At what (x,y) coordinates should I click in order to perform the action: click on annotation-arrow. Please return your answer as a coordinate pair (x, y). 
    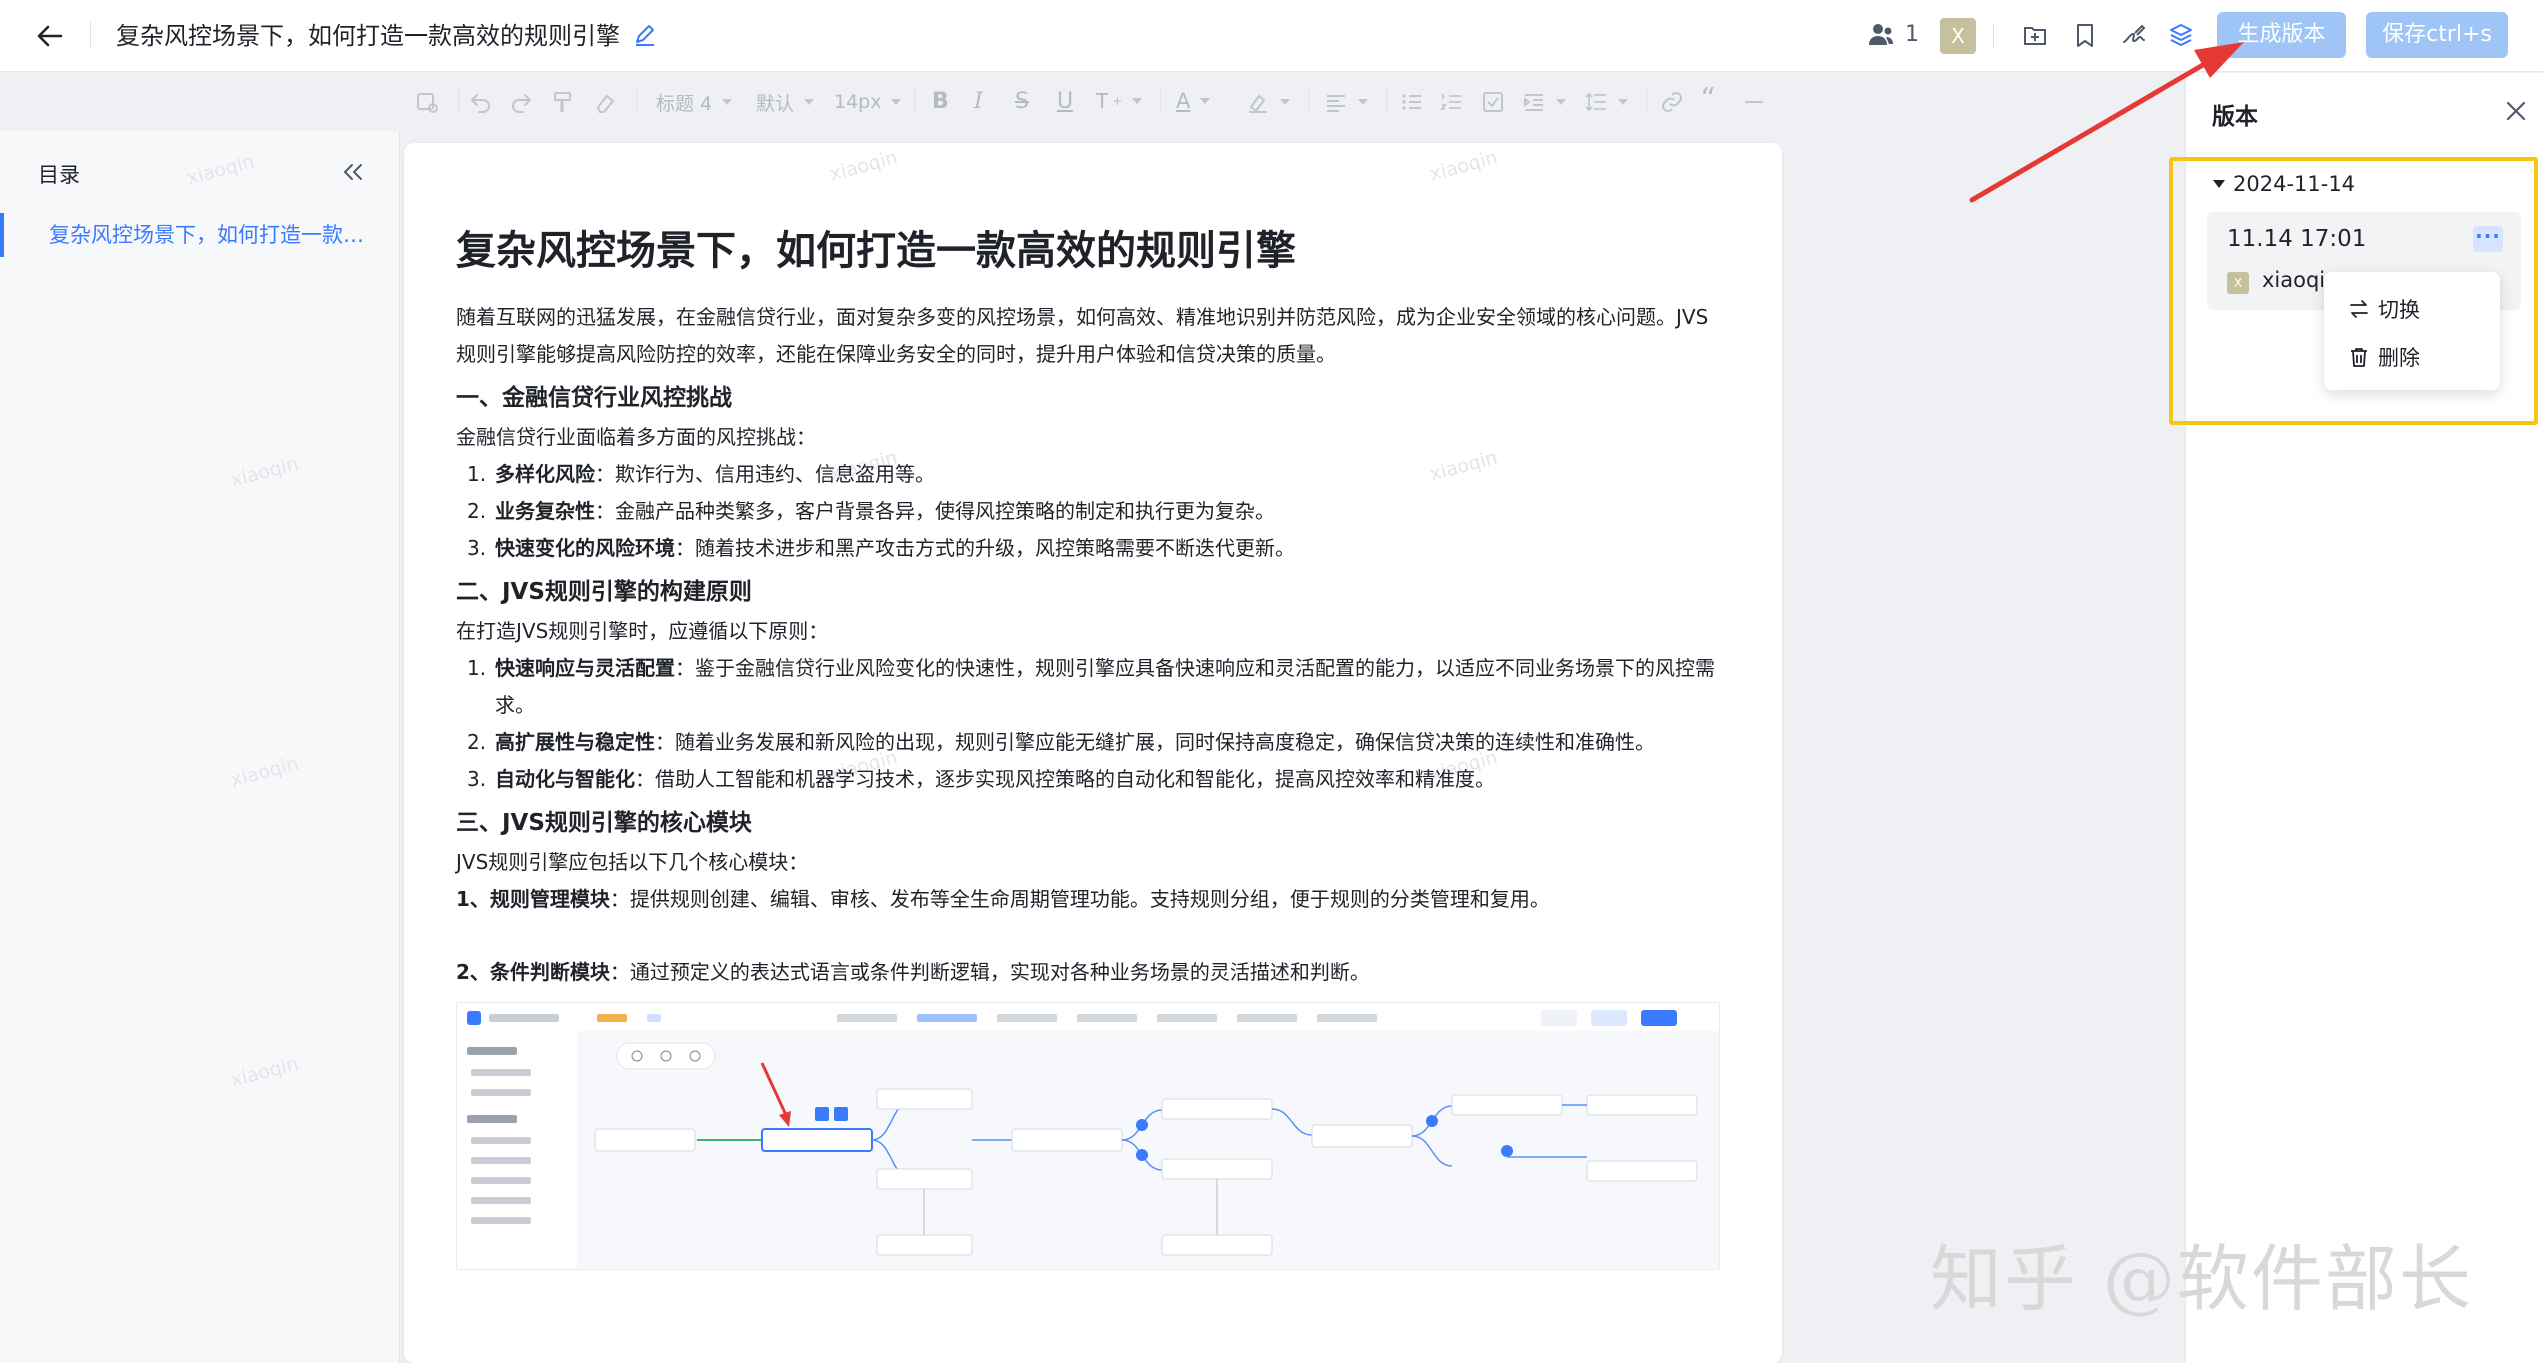
    Looking at the image, I should click on (2106, 122).